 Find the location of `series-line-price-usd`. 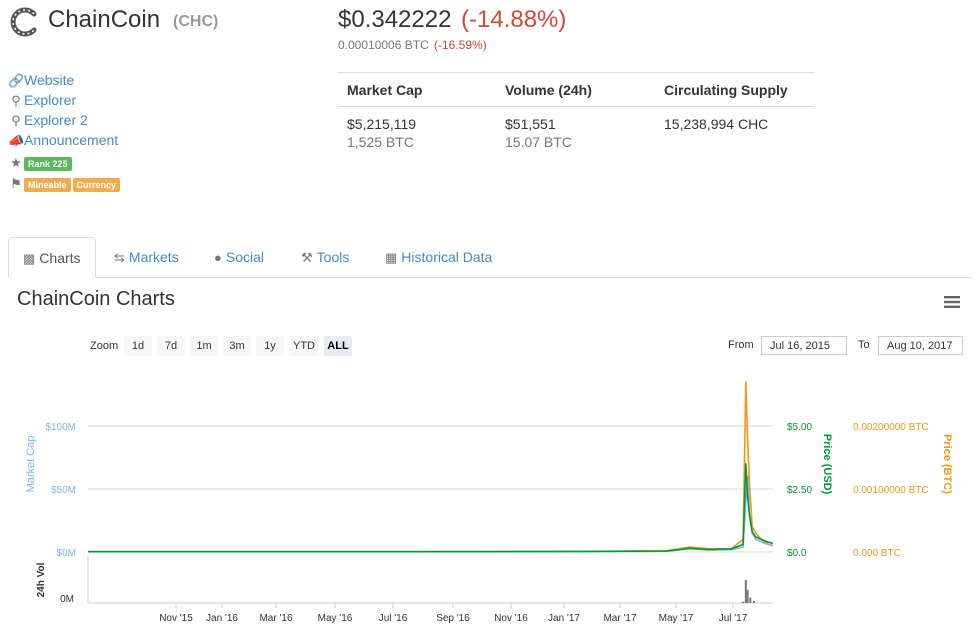

series-line-price-usd is located at coordinates (431, 508).